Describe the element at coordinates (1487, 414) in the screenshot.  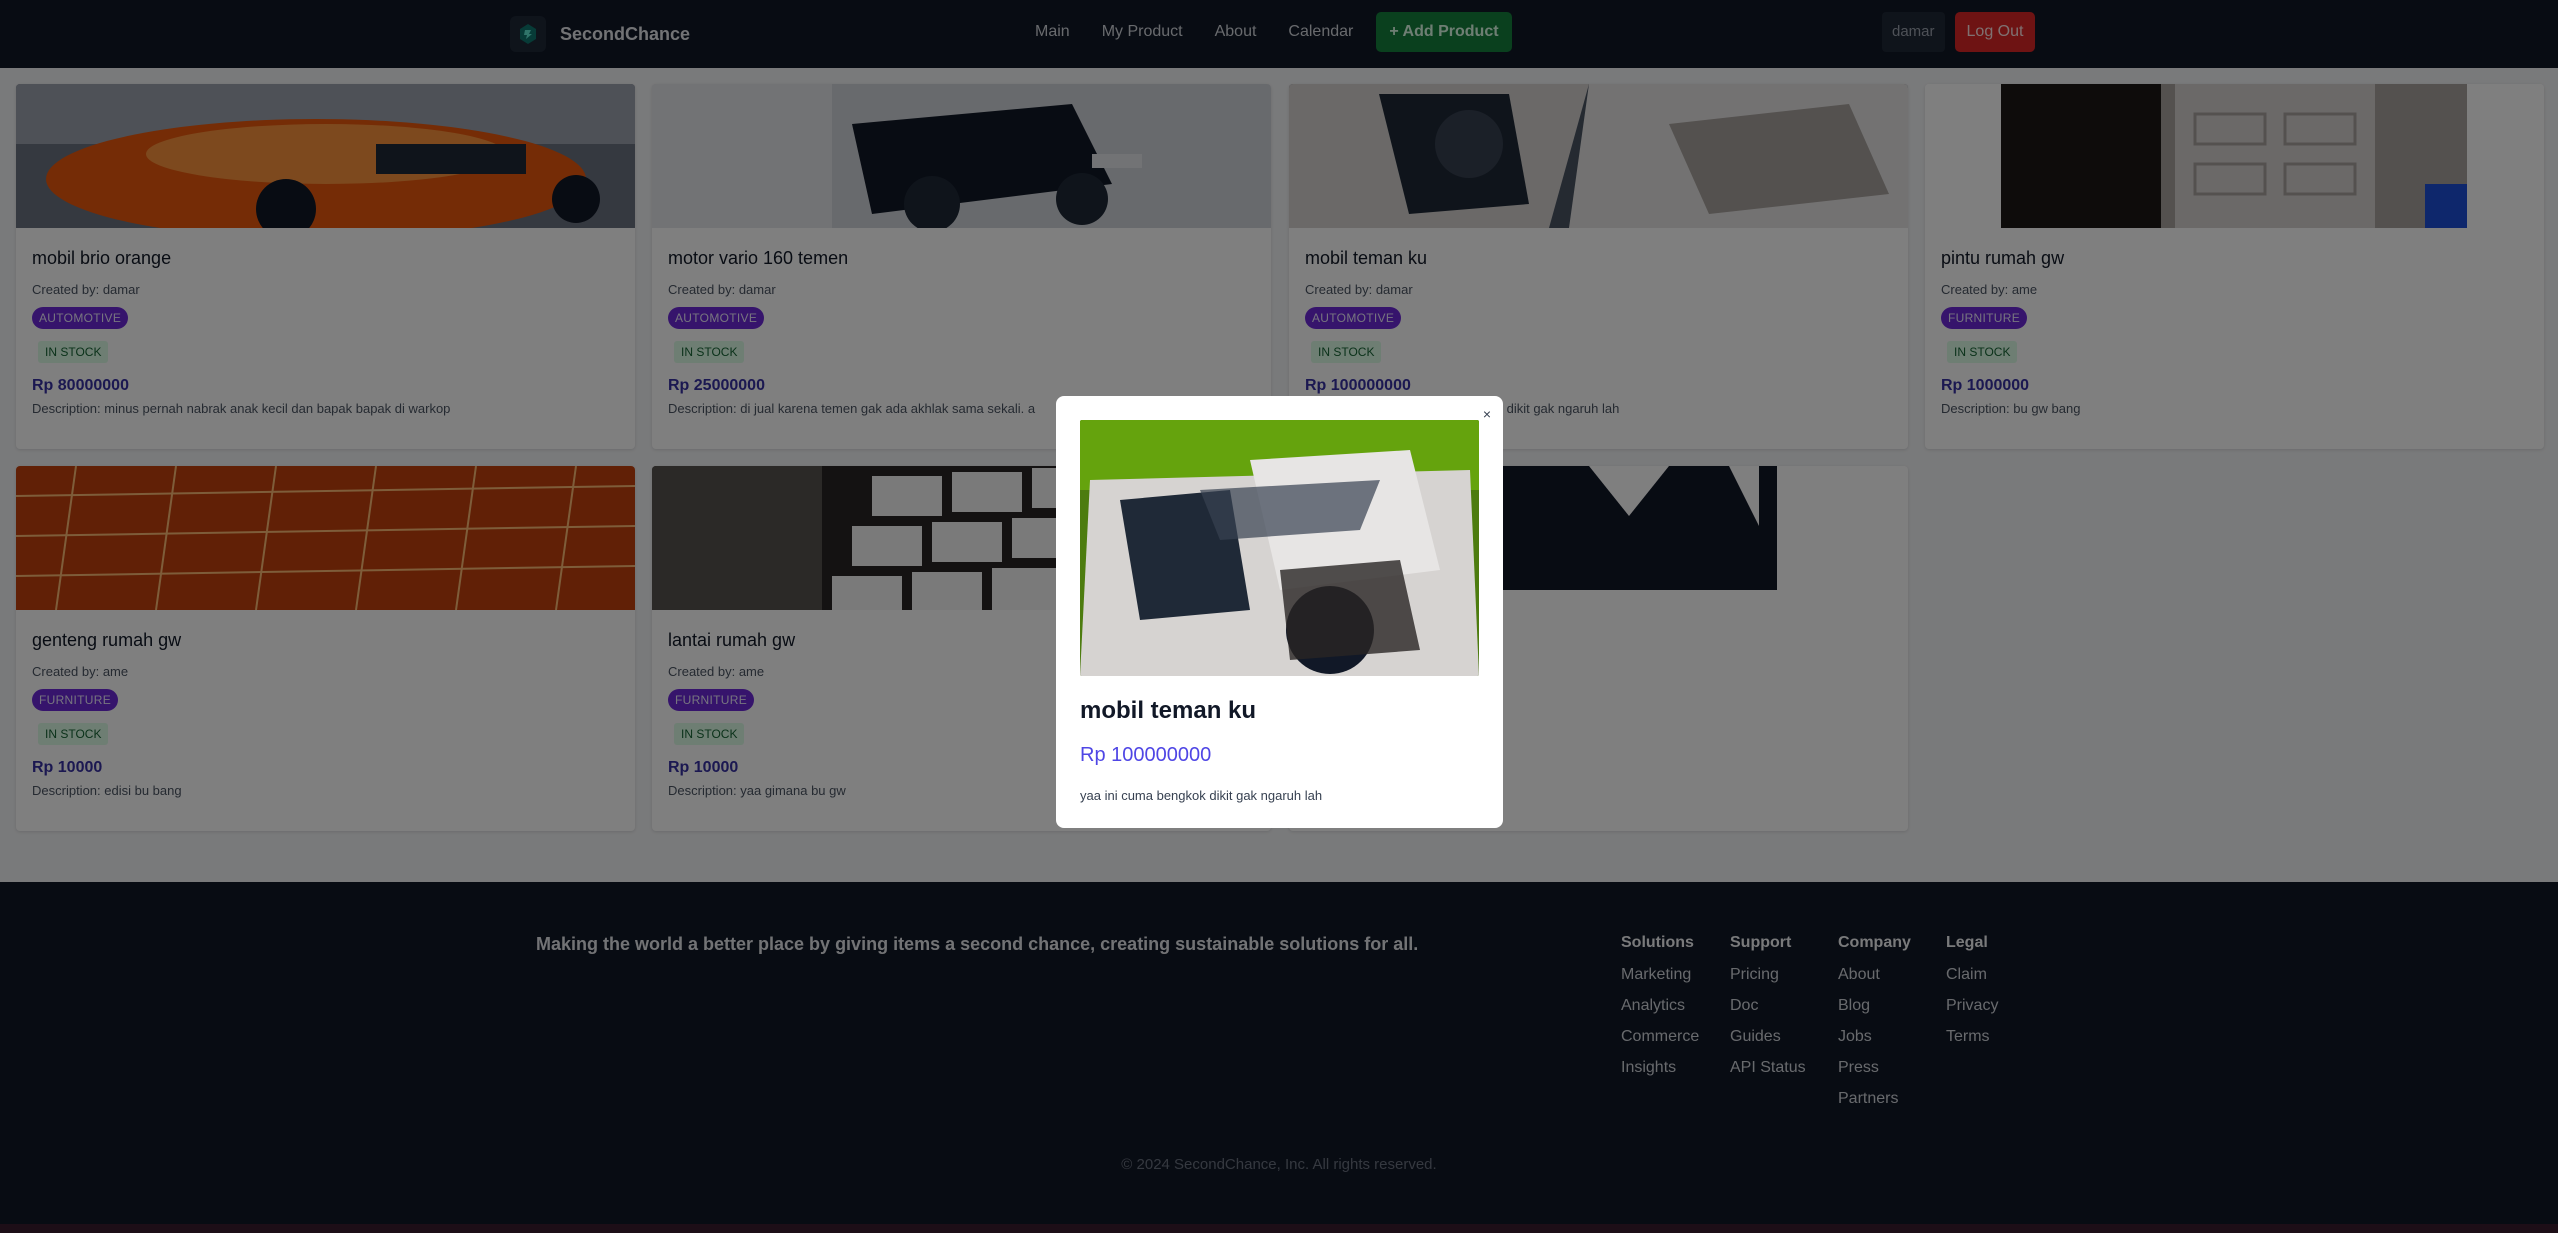
I see `close-icon: ×` at that location.